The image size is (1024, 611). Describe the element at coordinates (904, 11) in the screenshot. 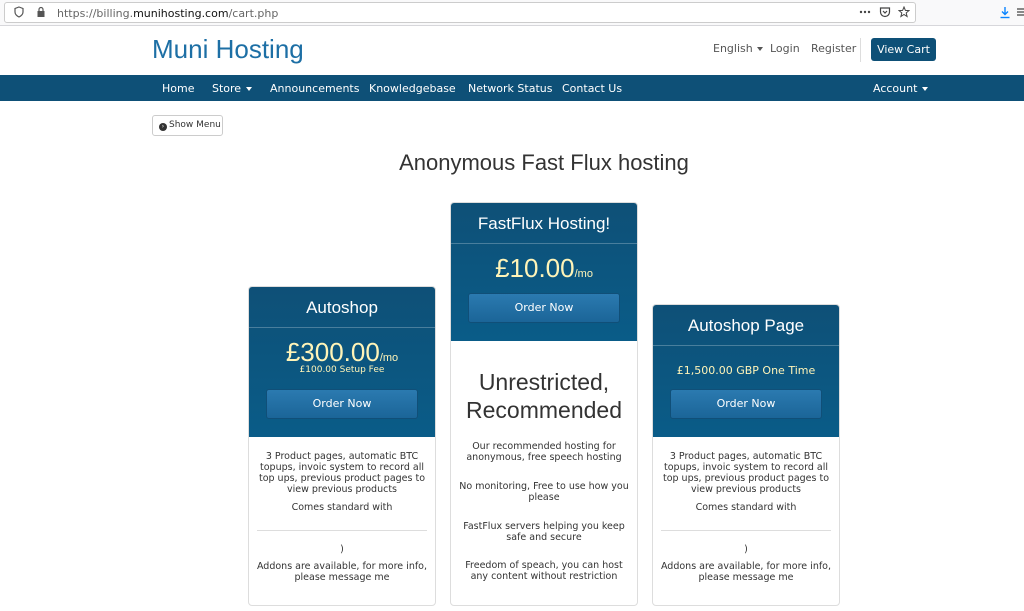

I see `star-icon` at that location.